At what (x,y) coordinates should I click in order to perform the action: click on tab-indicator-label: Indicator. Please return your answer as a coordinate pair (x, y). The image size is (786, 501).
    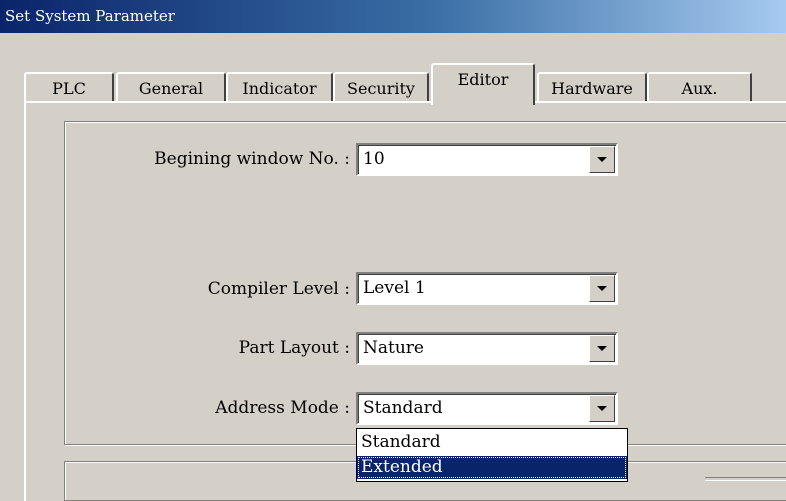
    Looking at the image, I should click on (279, 88).